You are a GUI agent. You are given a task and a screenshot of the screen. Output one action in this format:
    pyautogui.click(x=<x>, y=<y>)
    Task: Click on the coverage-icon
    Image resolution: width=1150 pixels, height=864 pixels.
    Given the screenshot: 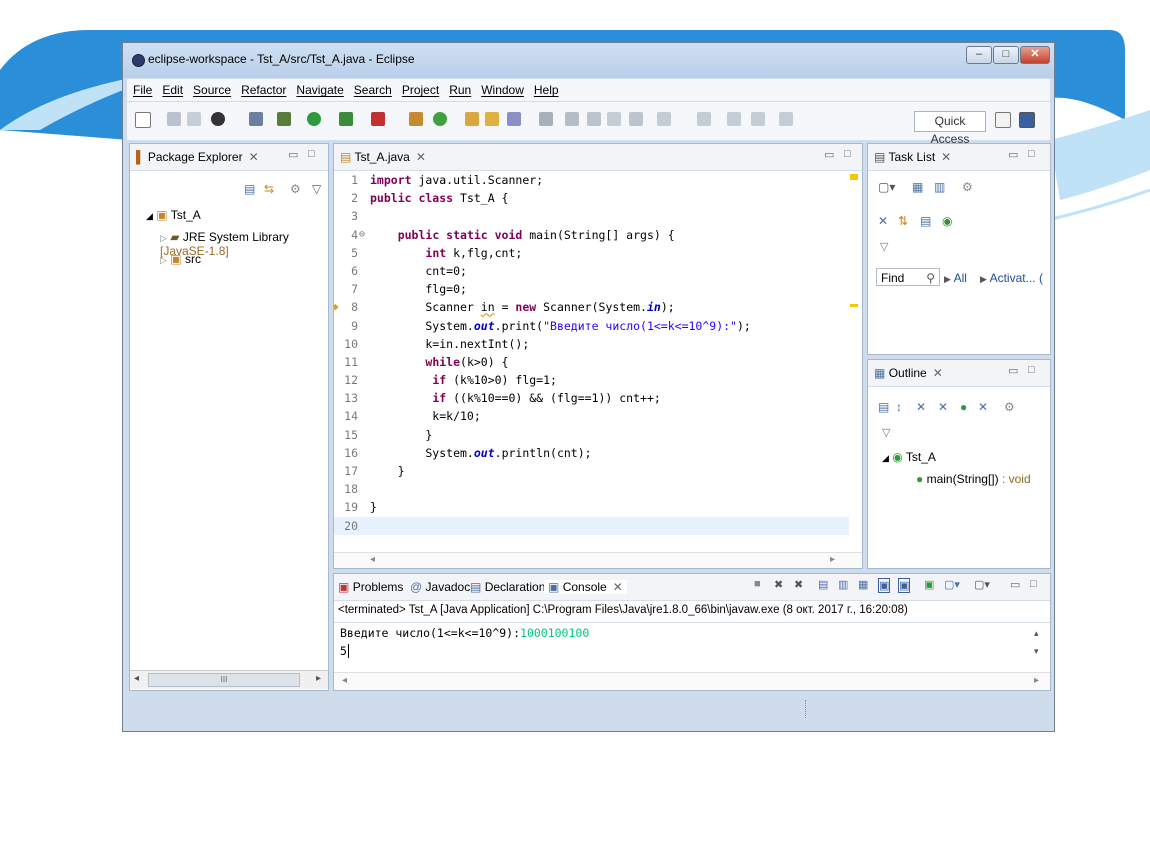 What is the action you would take?
    pyautogui.click(x=346, y=119)
    